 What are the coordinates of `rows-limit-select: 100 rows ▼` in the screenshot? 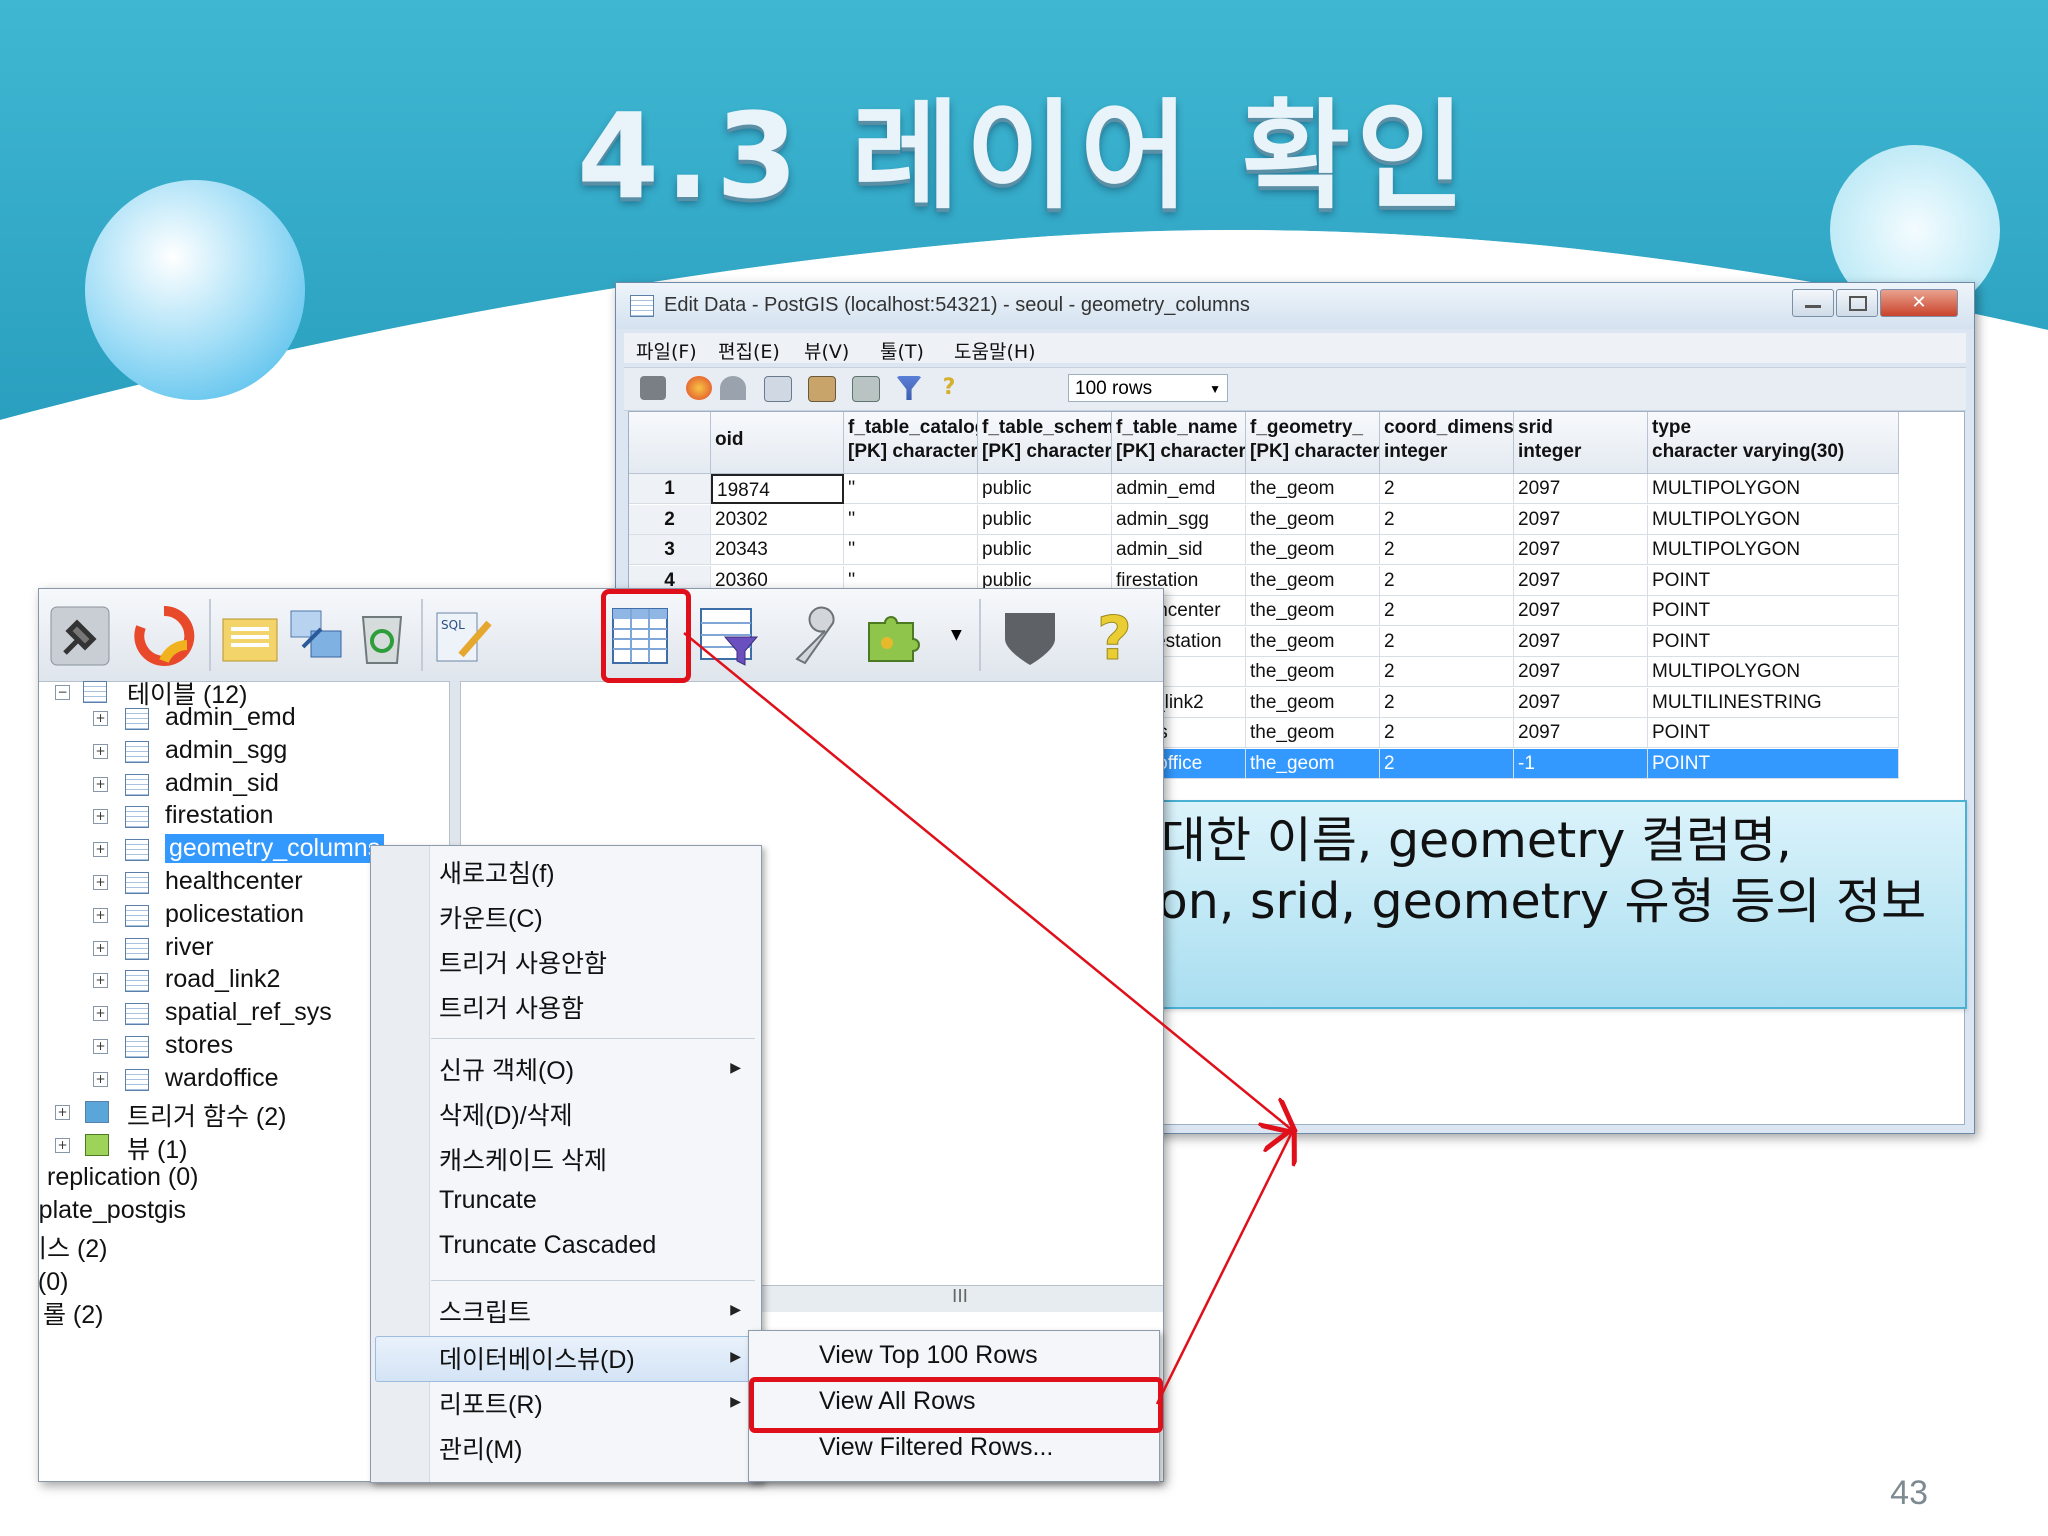 It's located at (1148, 388).